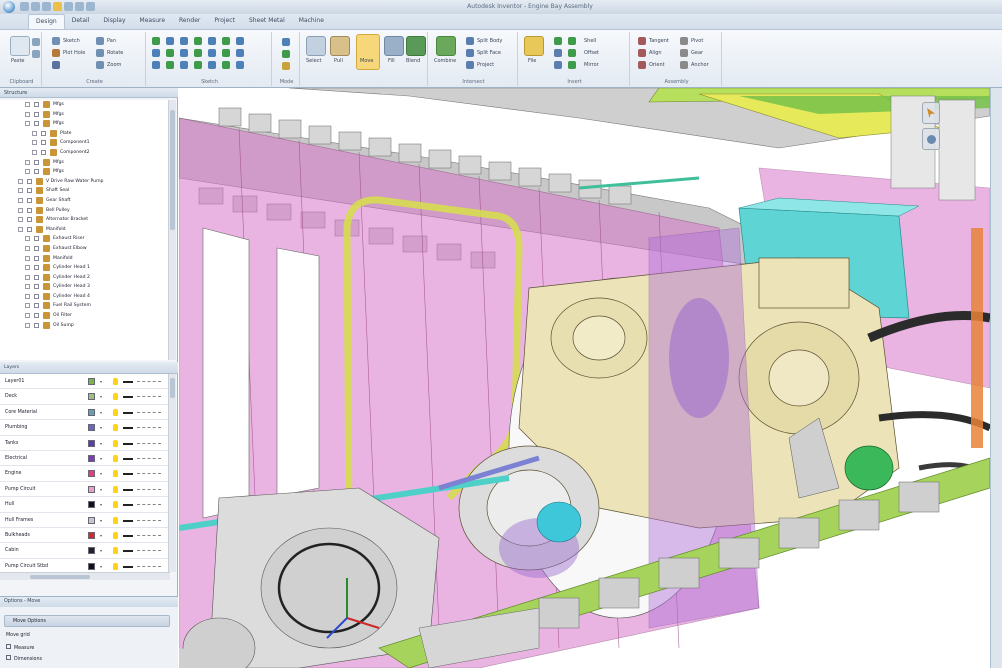 The width and height of the screenshot is (1002, 668). Describe the element at coordinates (697, 53) in the screenshot. I see `gear-button: Gear` at that location.